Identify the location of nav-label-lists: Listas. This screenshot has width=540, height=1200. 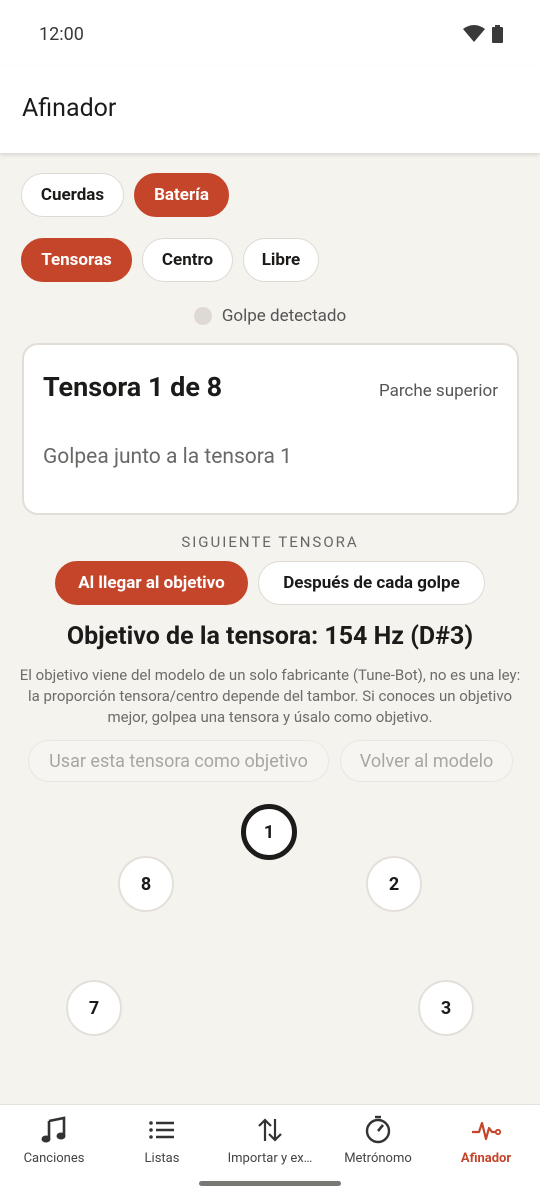
(162, 1158).